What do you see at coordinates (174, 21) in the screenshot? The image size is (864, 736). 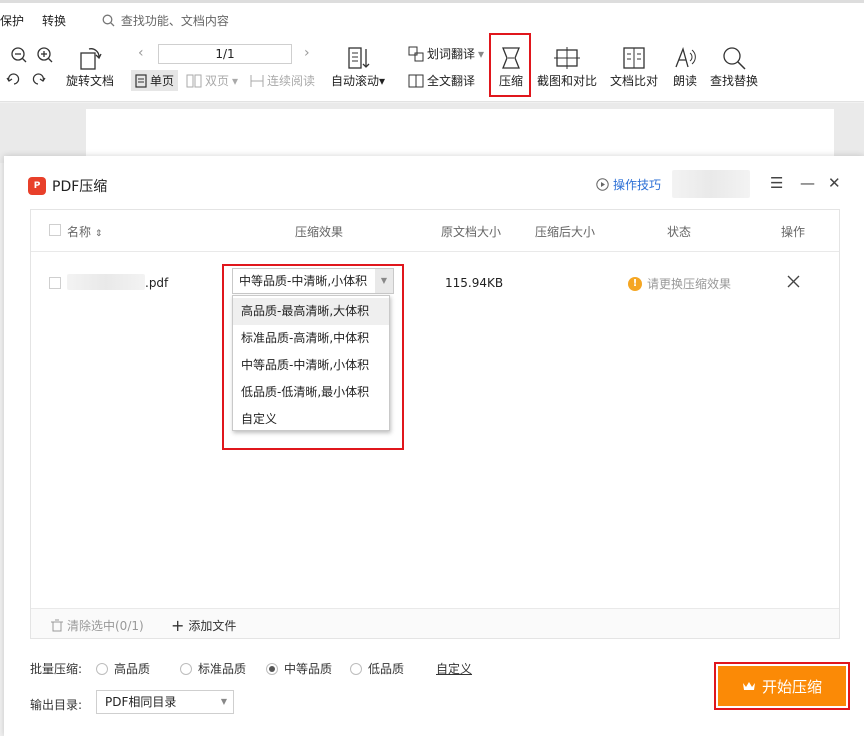 I see `search-placeholder: 查找功能、文档内容` at bounding box center [174, 21].